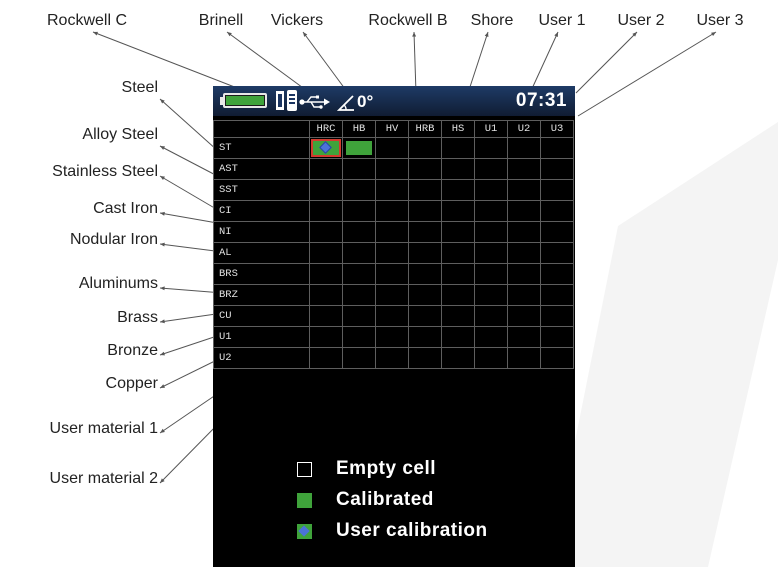  Describe the element at coordinates (359, 232) in the screenshot. I see `grid-cell-ni-hb` at that location.